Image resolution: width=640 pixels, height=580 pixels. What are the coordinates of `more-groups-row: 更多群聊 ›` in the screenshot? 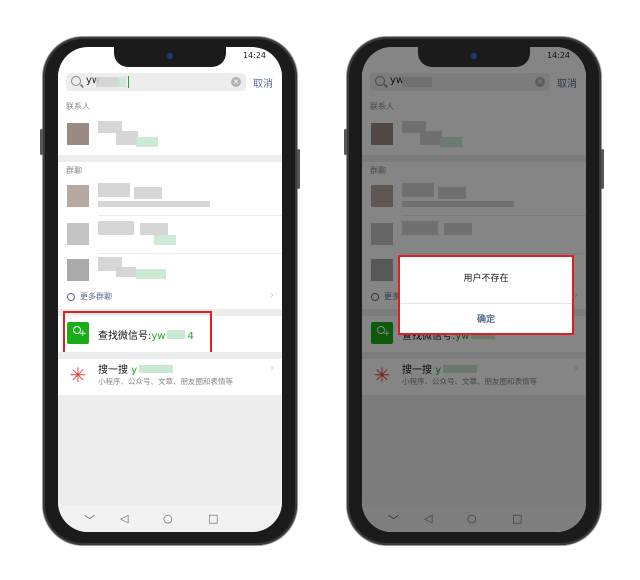 It's located at (170, 298).